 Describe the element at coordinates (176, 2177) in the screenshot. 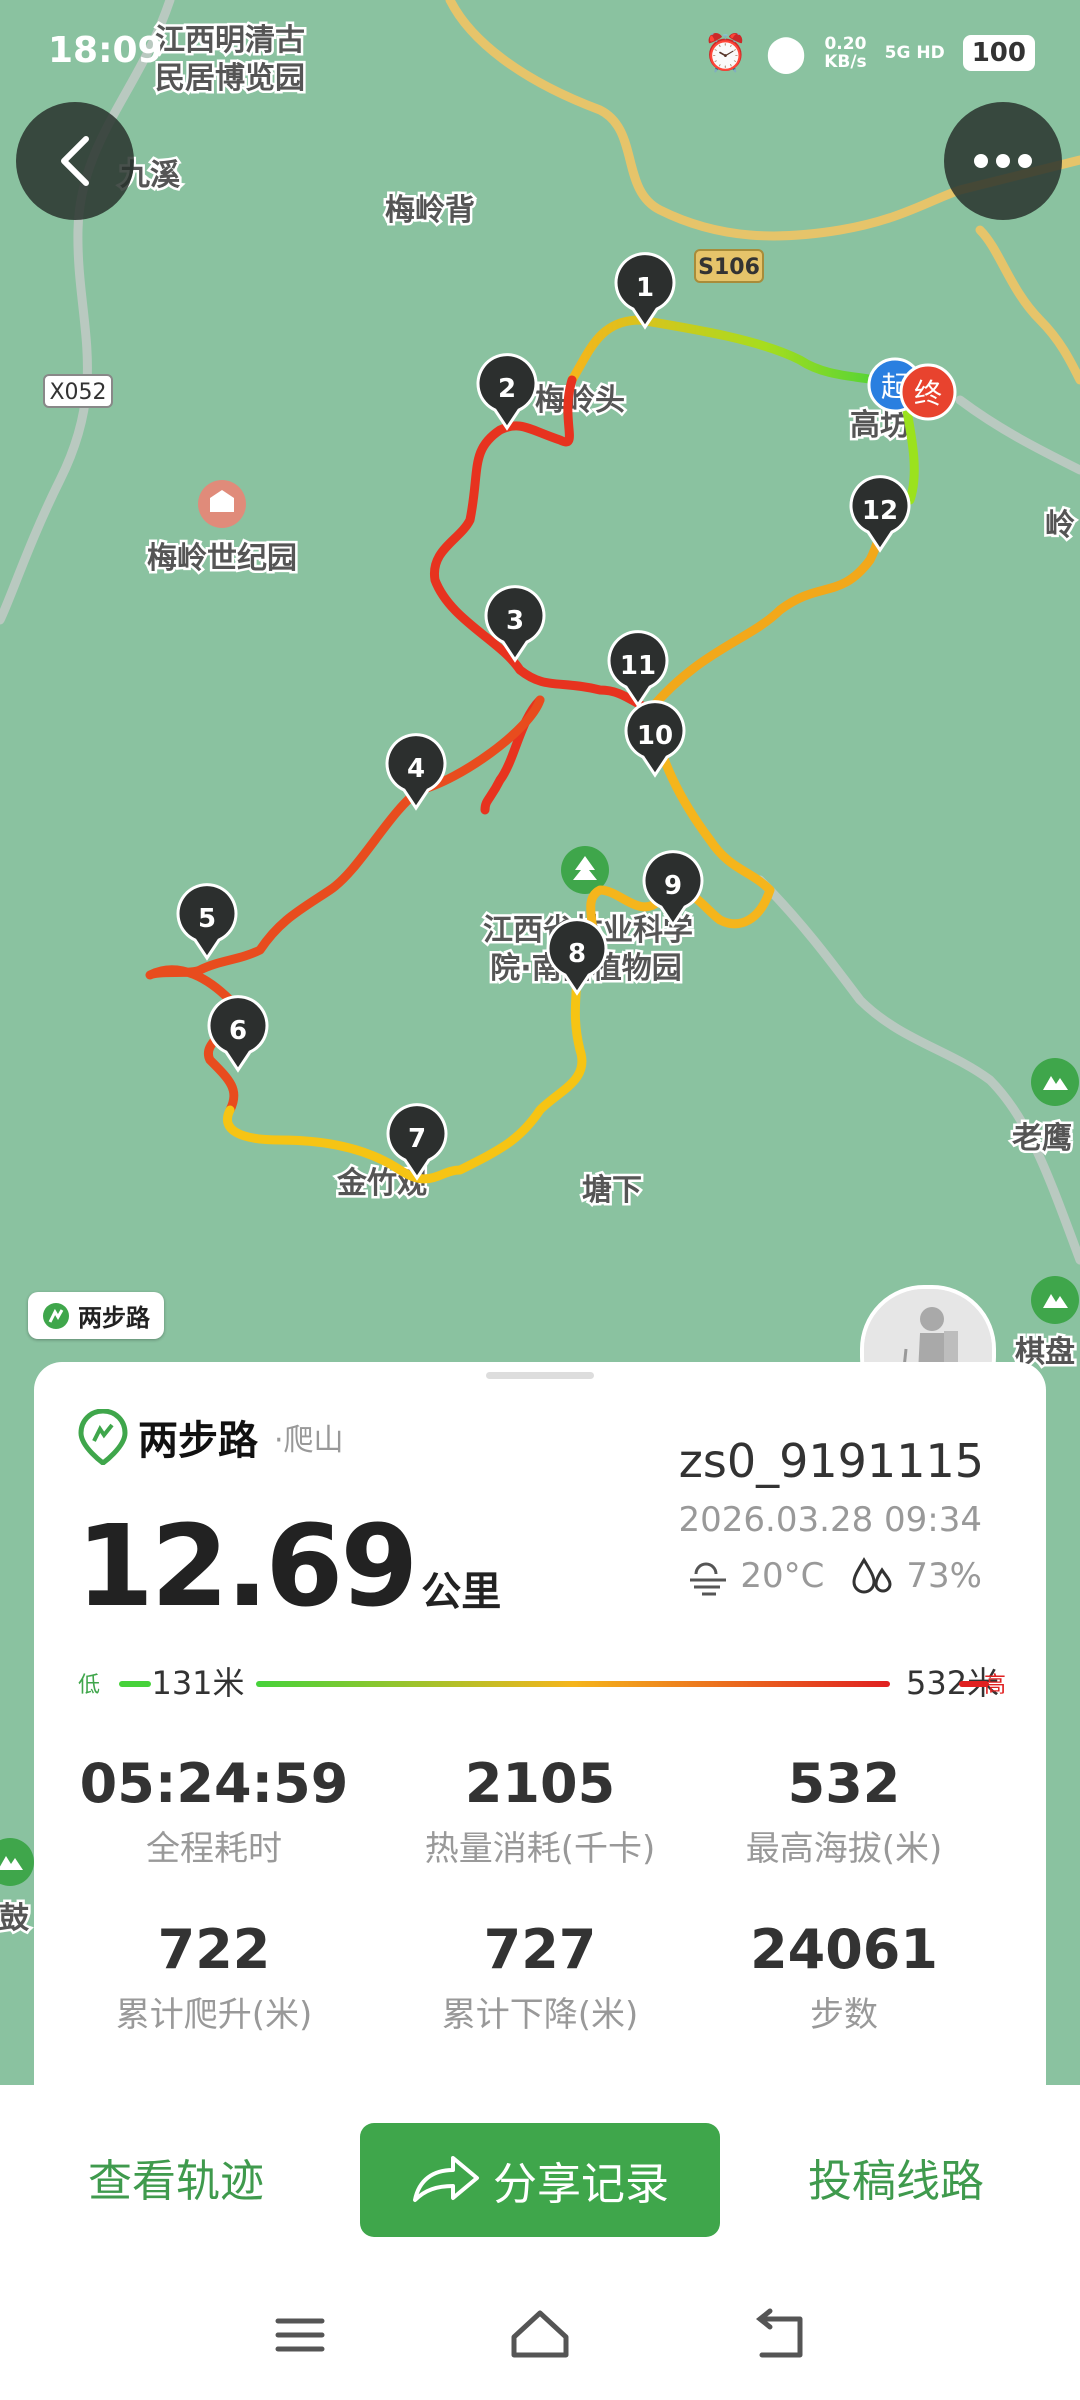

I see `view-track-button: 查看轨迹` at that location.